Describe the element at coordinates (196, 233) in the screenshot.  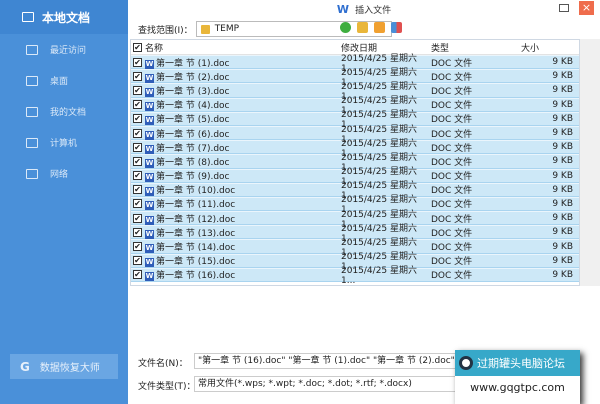
I see `file-name: 第一章 节 (13).doc` at that location.